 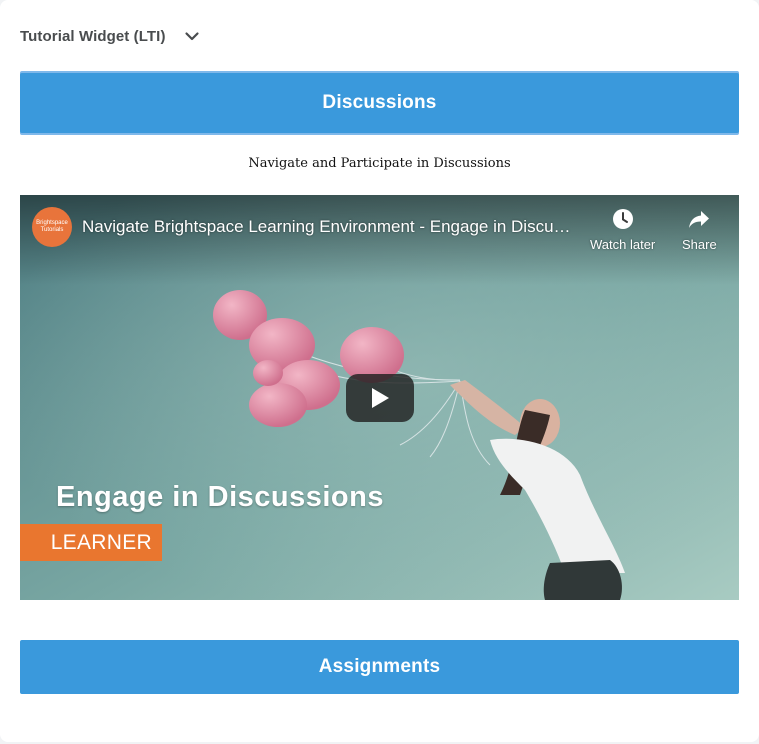 What do you see at coordinates (622, 229) in the screenshot?
I see `watch-later-button: Watch later` at bounding box center [622, 229].